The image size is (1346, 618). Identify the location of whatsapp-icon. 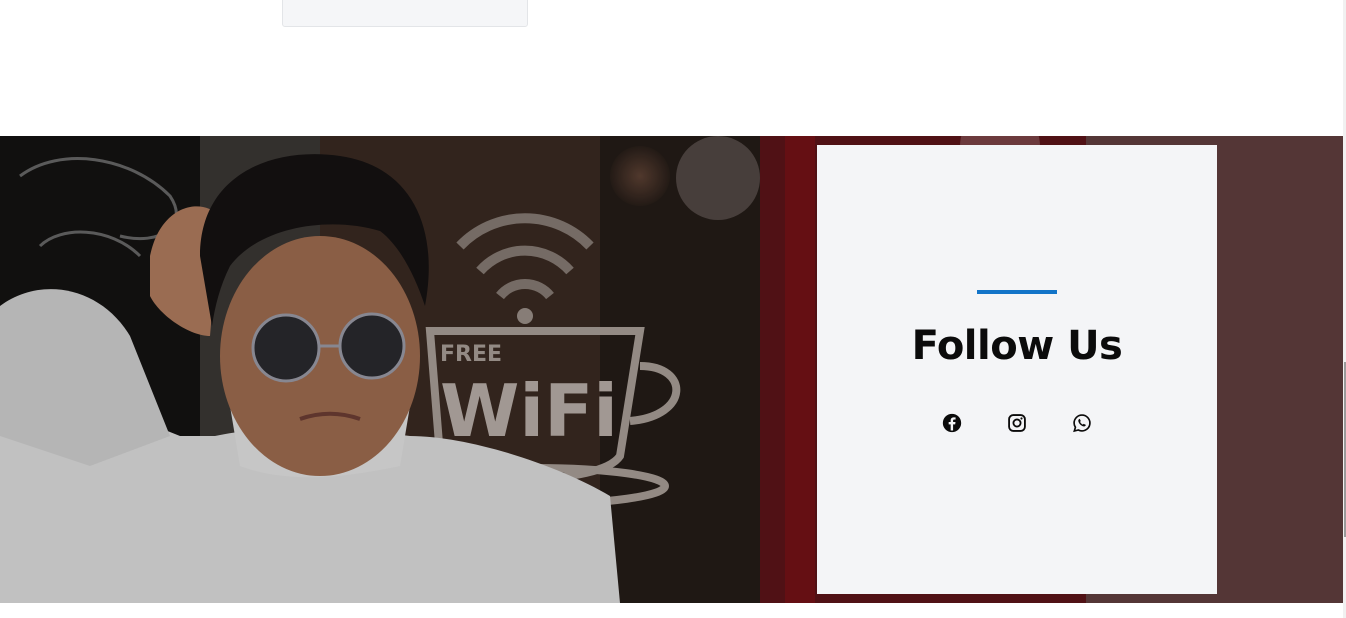
(1082, 423).